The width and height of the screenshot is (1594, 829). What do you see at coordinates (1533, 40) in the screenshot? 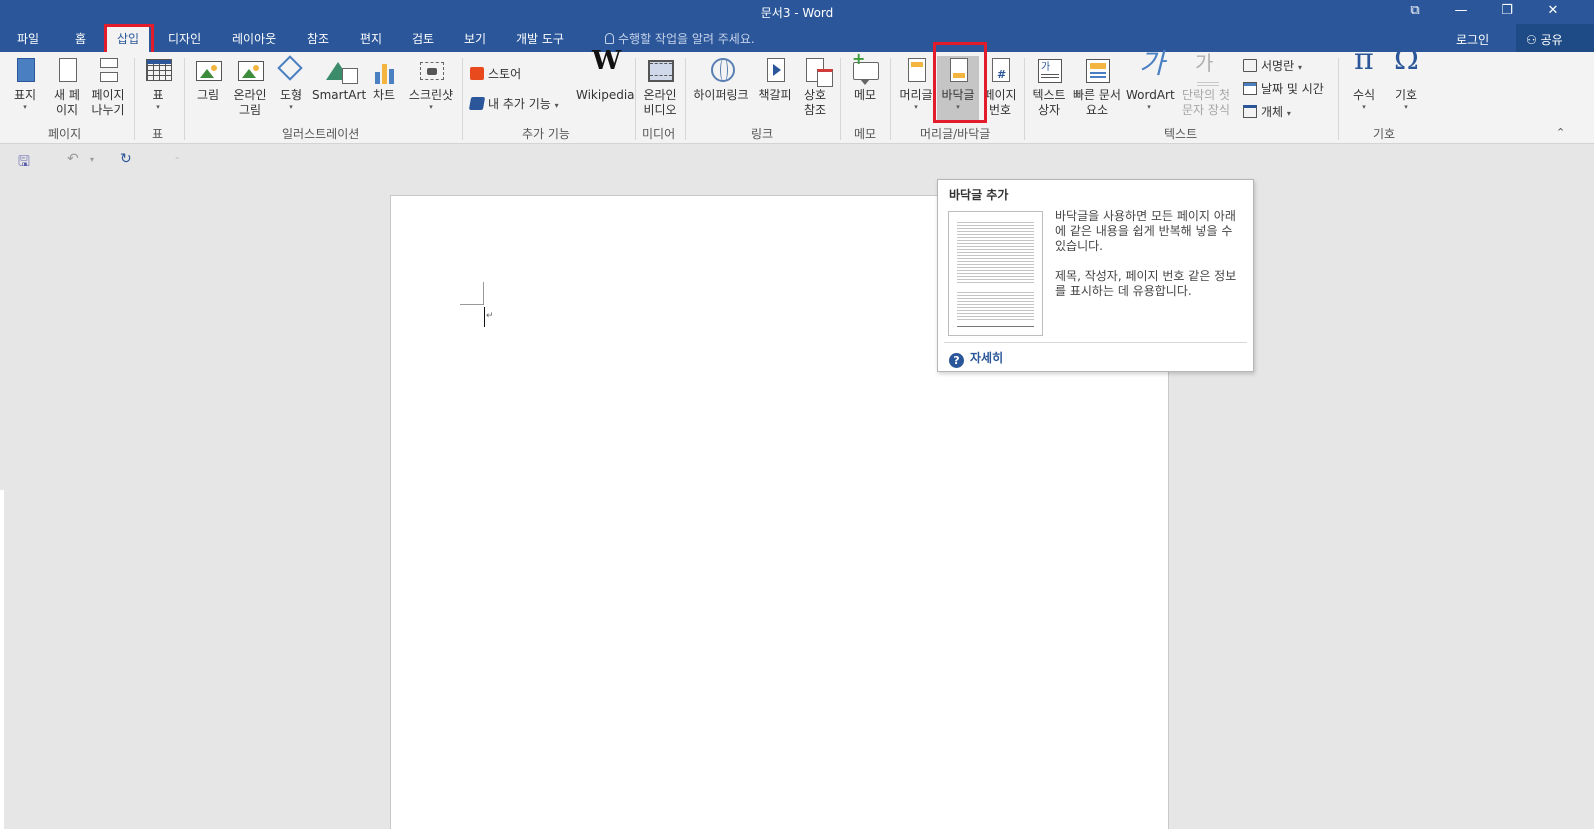
I see `person-icon: ⚇` at bounding box center [1533, 40].